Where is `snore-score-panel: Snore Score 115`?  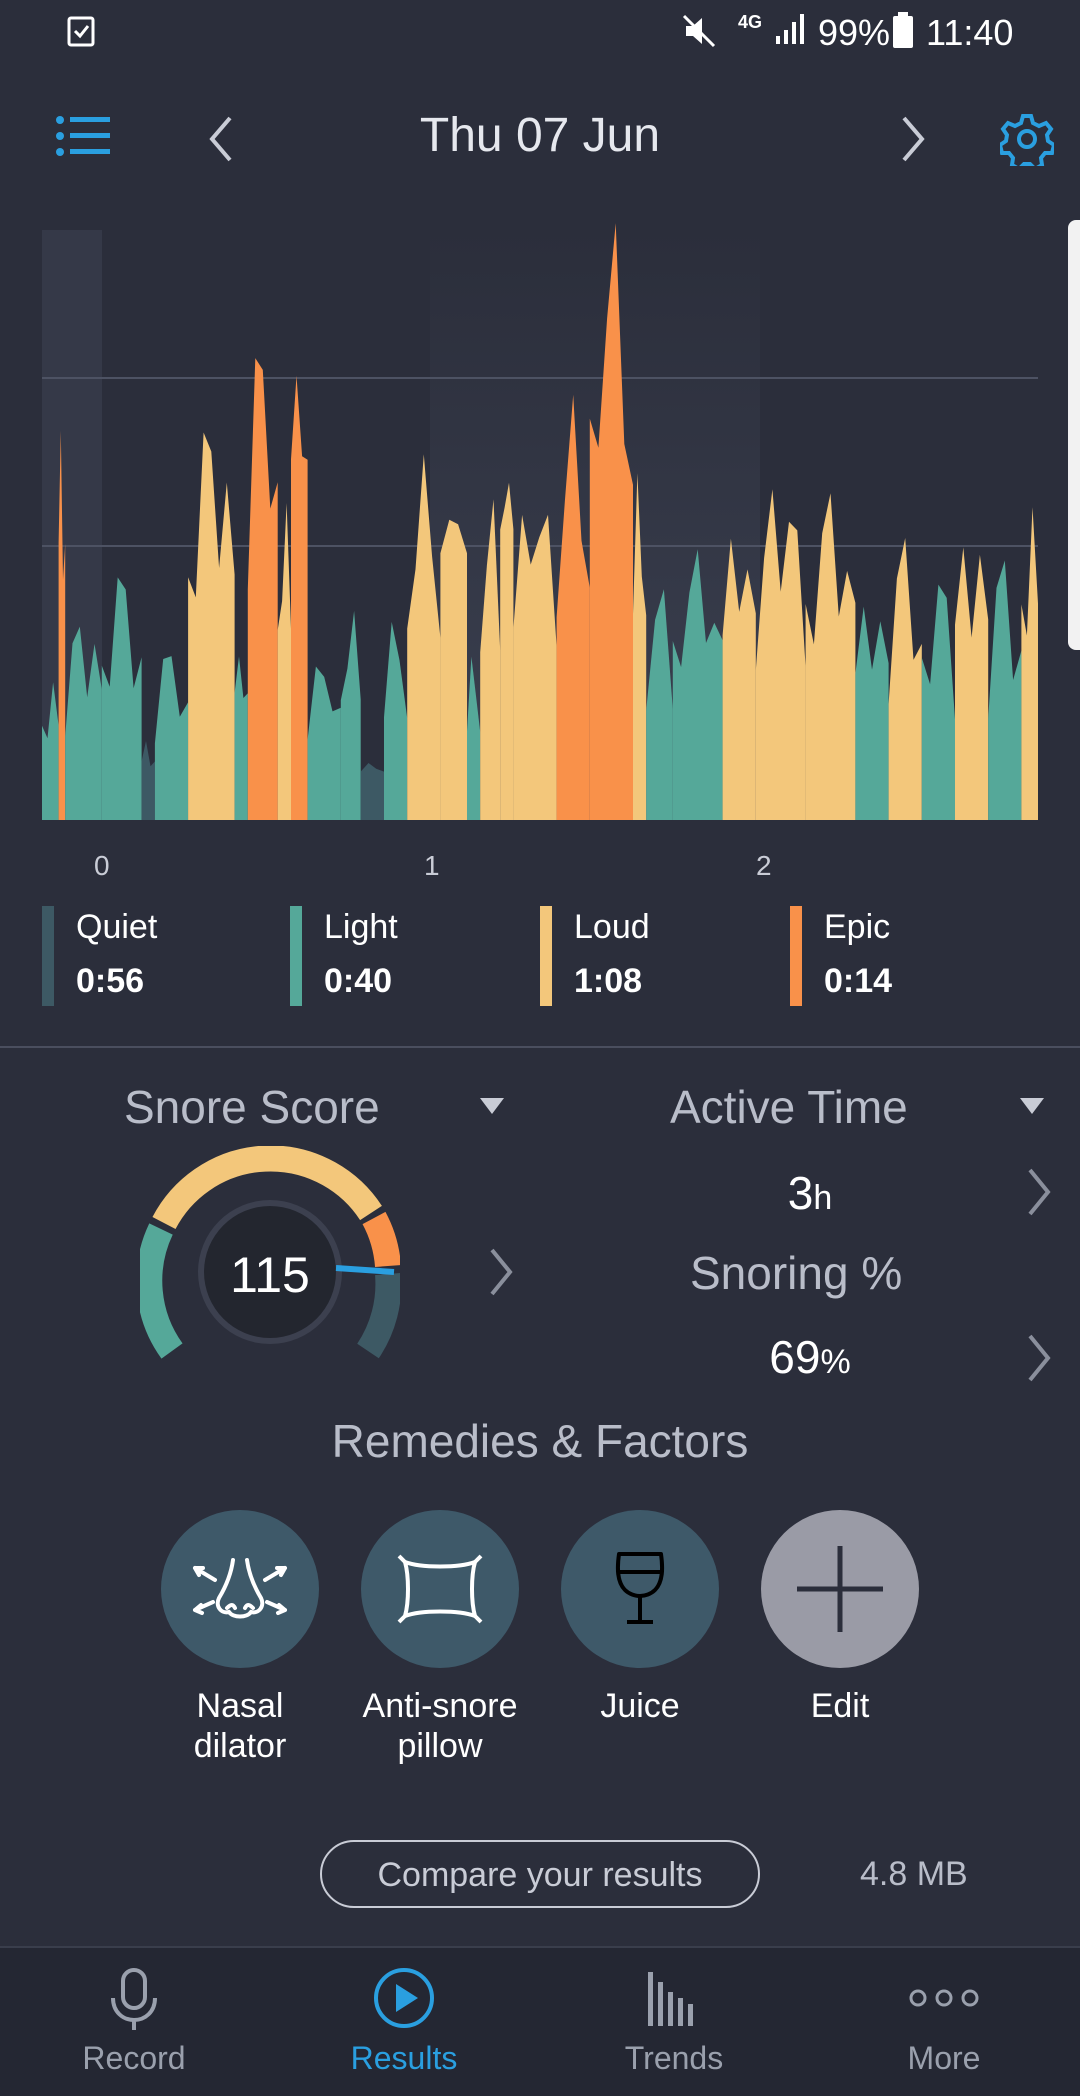
snore-score-panel: Snore Score 115 is located at coordinates (270, 1230).